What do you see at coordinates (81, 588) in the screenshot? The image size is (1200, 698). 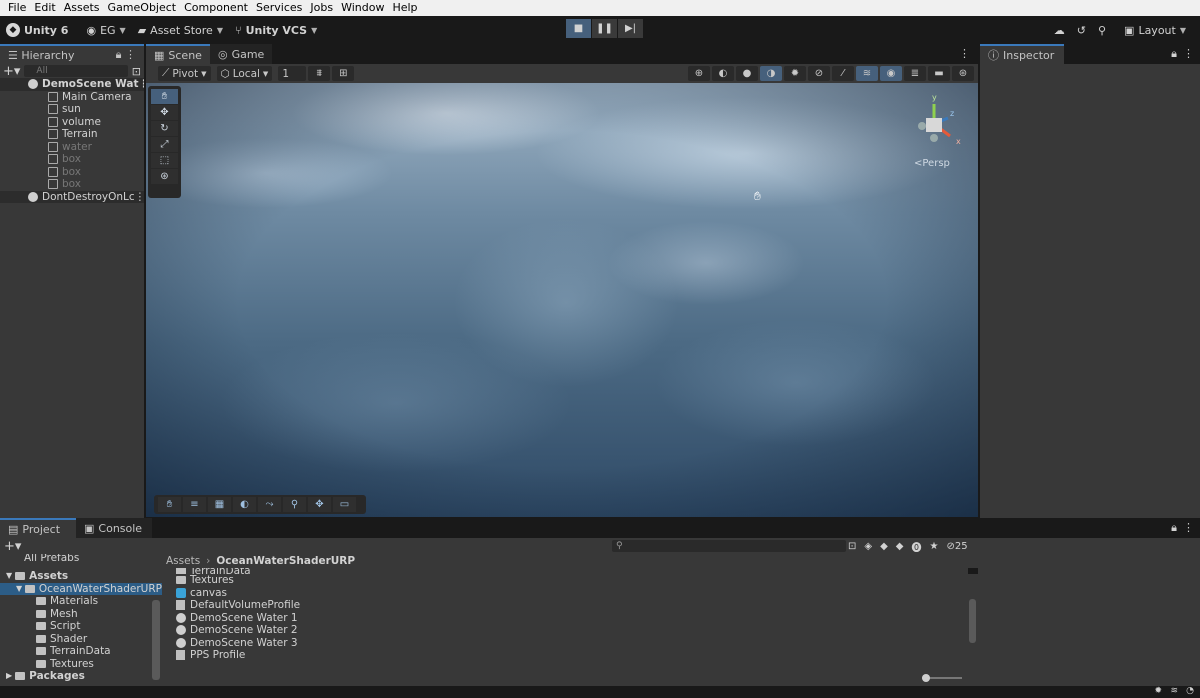 I see `tree-ocean-folder: ▼ OceanWaterShaderURP` at bounding box center [81, 588].